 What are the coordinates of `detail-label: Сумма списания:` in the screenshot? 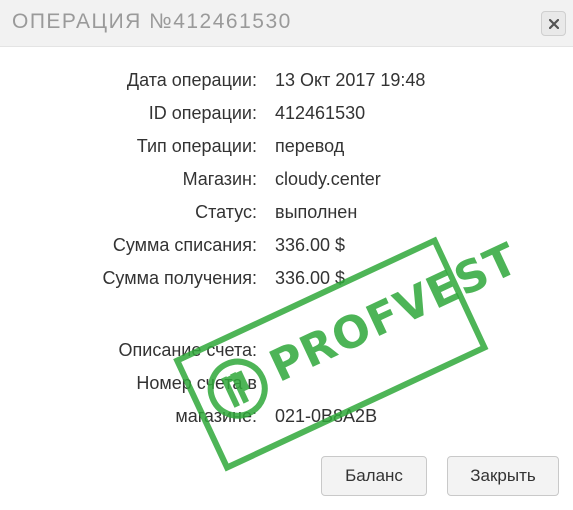 It's located at (184, 245).